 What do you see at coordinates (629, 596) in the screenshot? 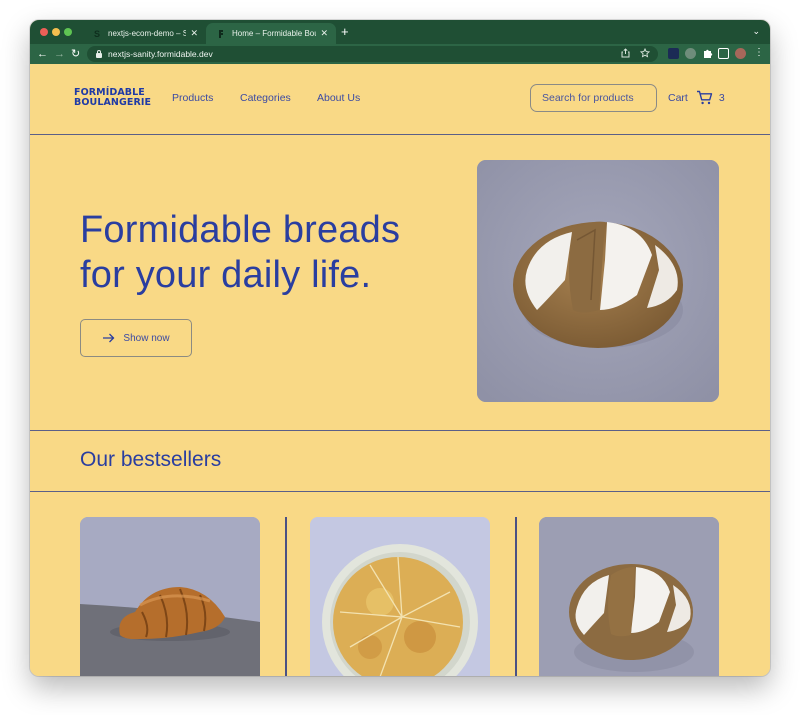
I see `product-card-sourdough` at bounding box center [629, 596].